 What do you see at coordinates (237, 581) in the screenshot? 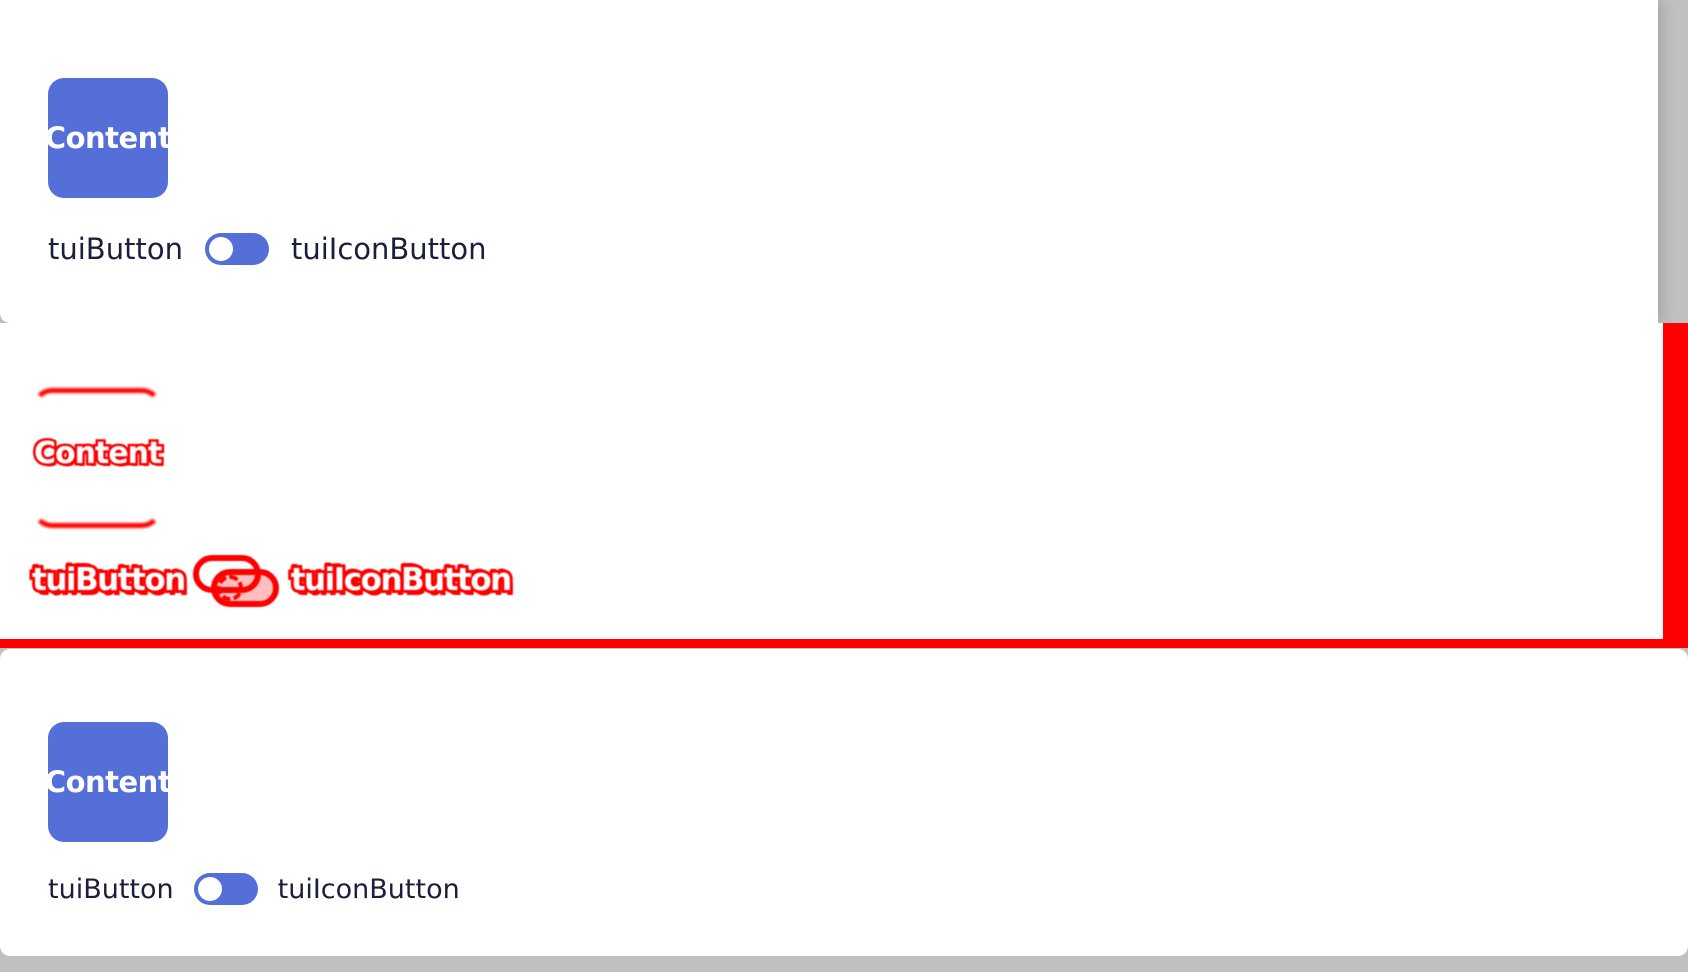
I see `diff-toggle-icon` at bounding box center [237, 581].